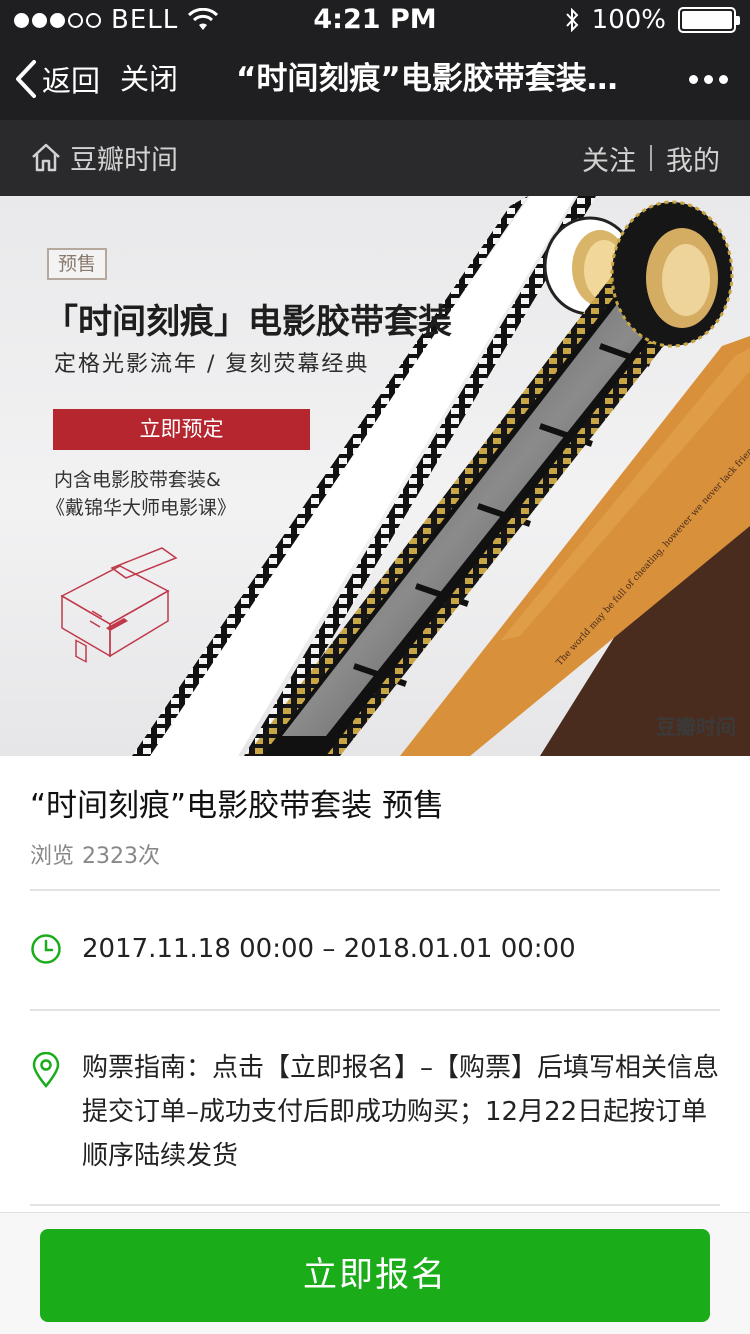 Image resolution: width=750 pixels, height=1334 pixels. What do you see at coordinates (46, 157) in the screenshot?
I see `home-icon` at bounding box center [46, 157].